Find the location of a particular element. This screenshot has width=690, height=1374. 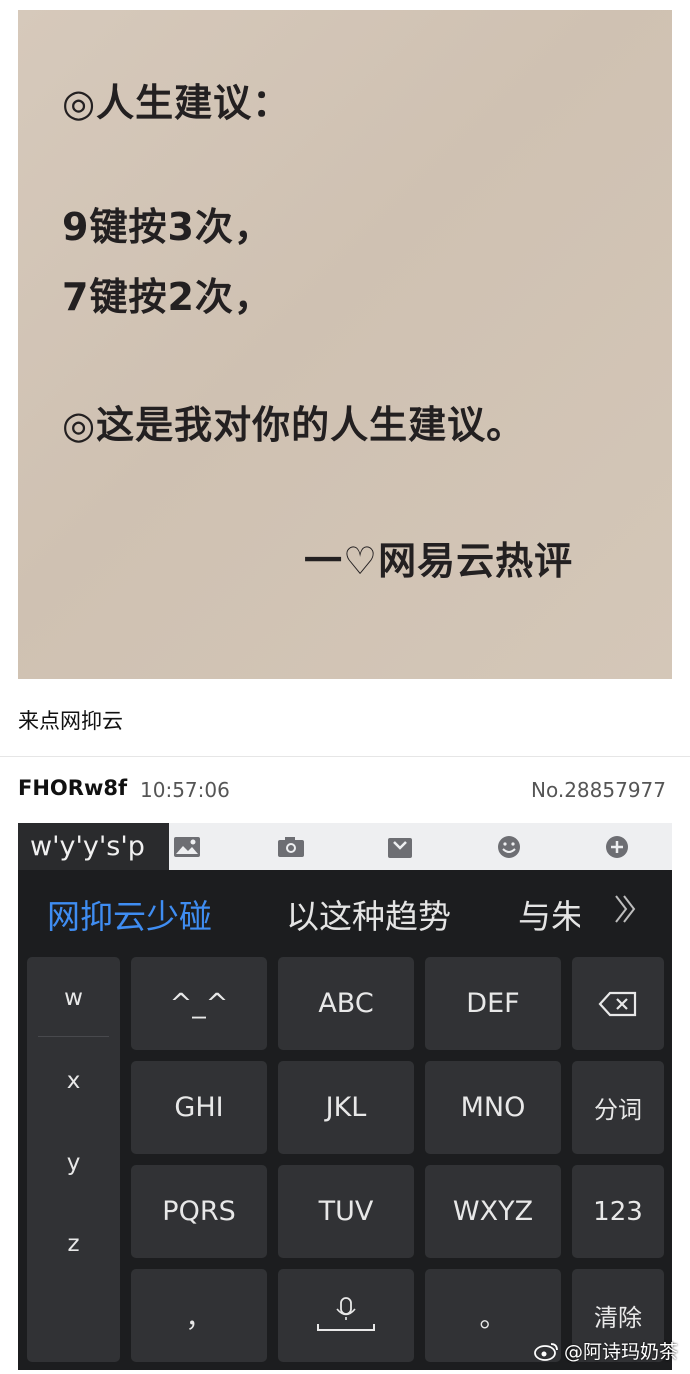

image-icon is located at coordinates (187, 847).